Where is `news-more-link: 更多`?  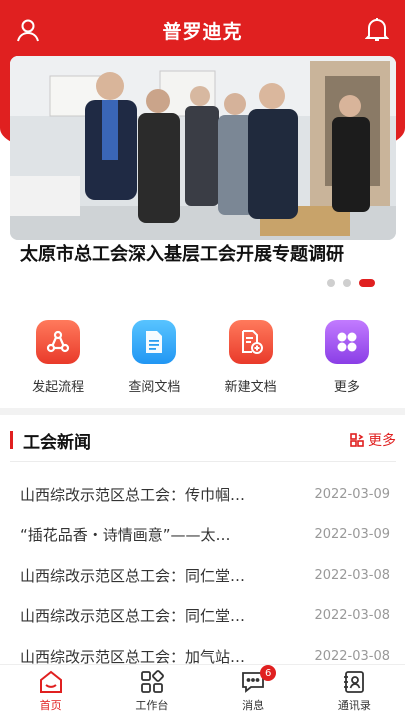
news-more-link: 更多 is located at coordinates (373, 440).